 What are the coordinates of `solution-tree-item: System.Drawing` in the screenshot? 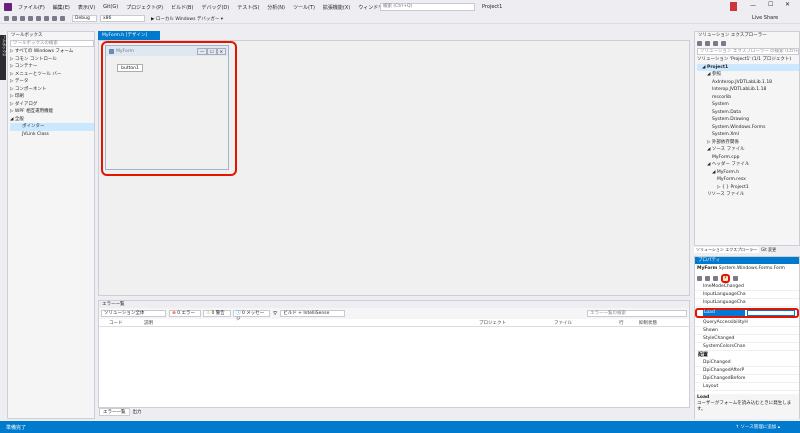 It's located at (748, 120).